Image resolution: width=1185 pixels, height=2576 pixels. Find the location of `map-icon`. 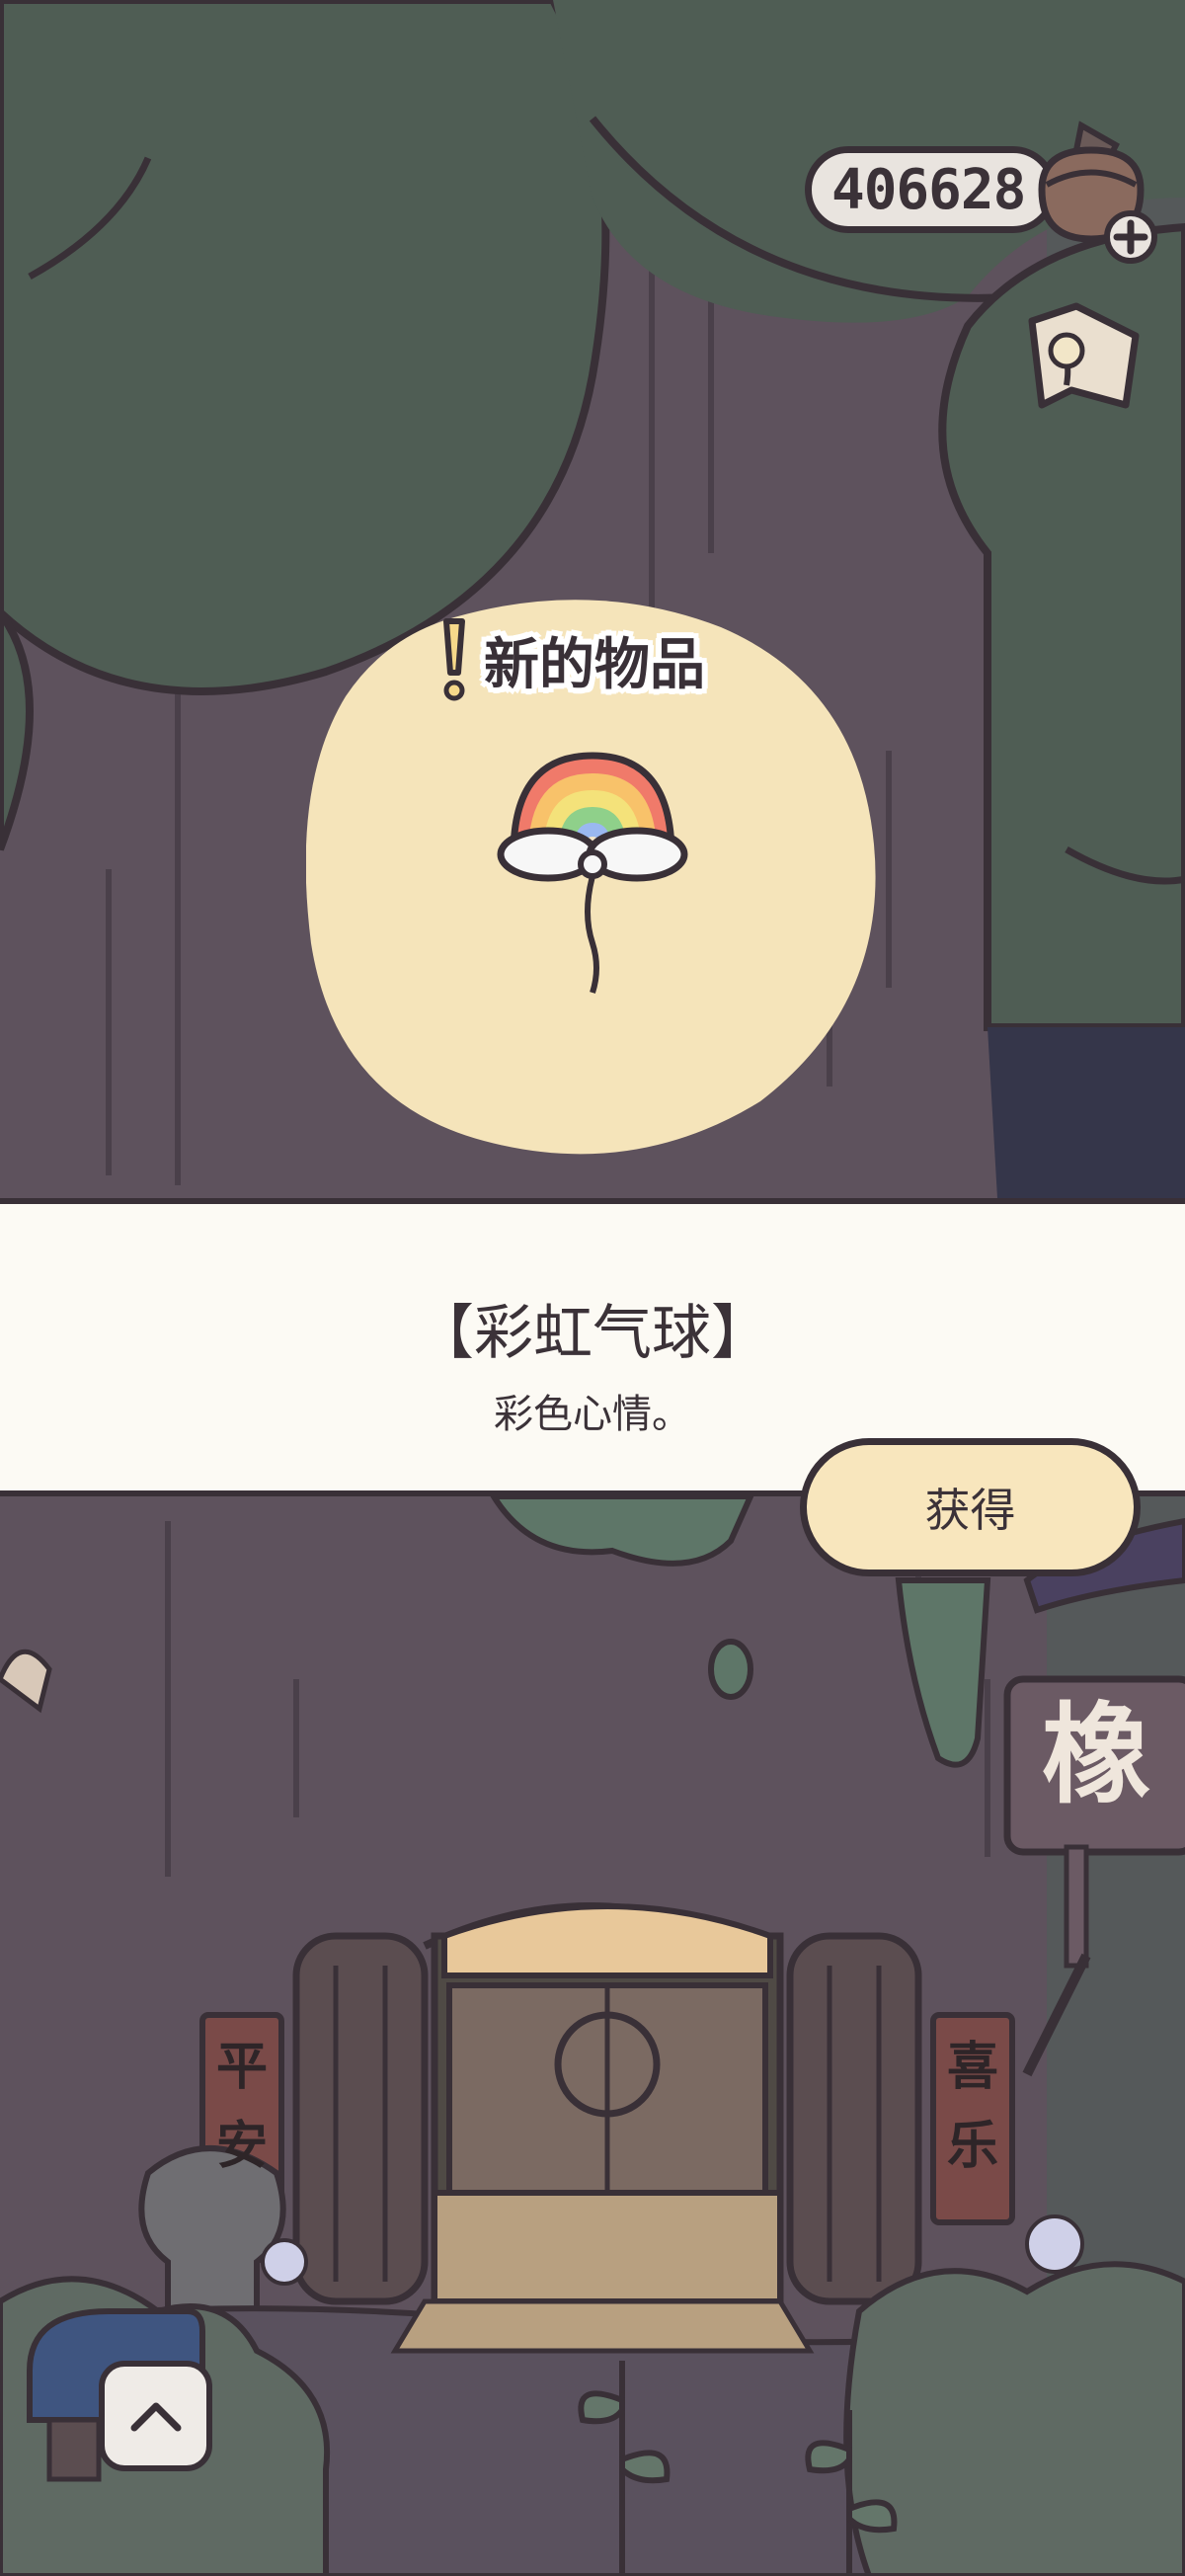

map-icon is located at coordinates (1086, 365).